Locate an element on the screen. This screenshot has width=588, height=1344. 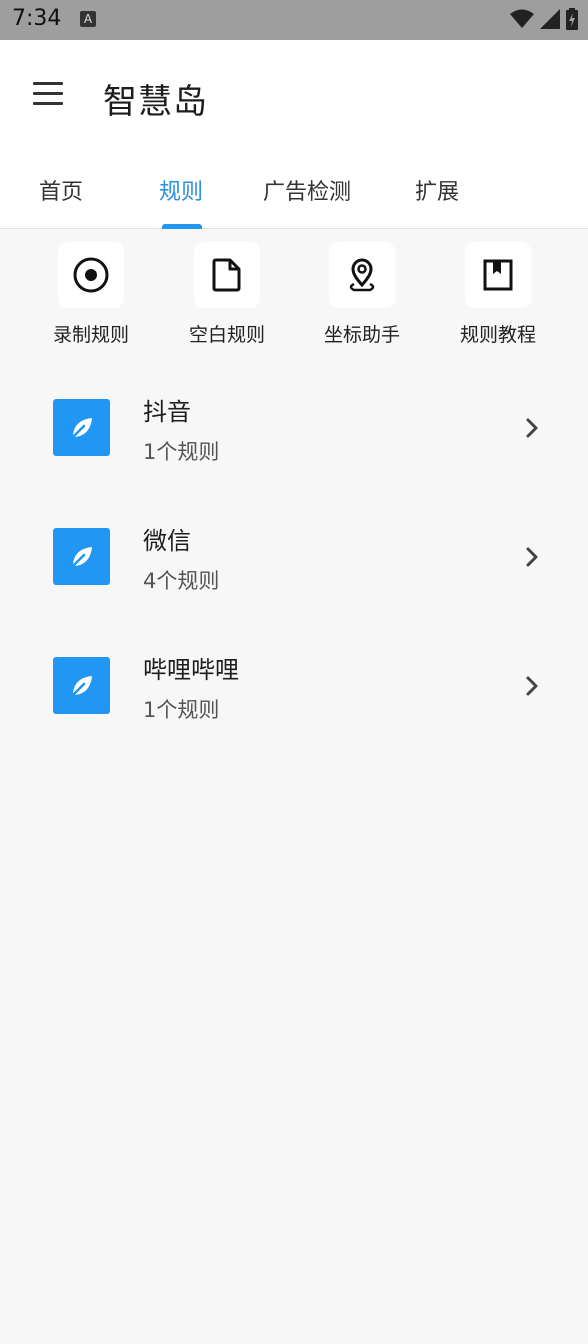
coordinate-helper-tile is located at coordinates (362, 275).